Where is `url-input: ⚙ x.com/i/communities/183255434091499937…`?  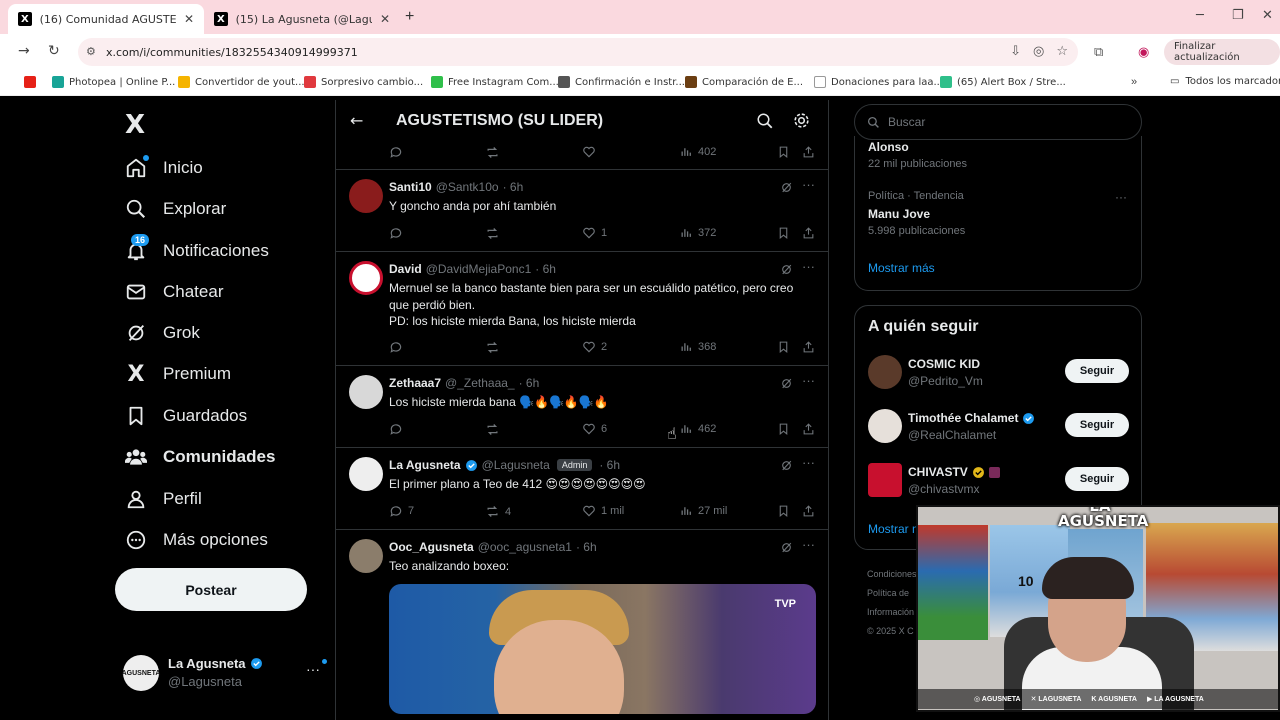 url-input: ⚙ x.com/i/communities/183255434091499937… is located at coordinates (578, 52).